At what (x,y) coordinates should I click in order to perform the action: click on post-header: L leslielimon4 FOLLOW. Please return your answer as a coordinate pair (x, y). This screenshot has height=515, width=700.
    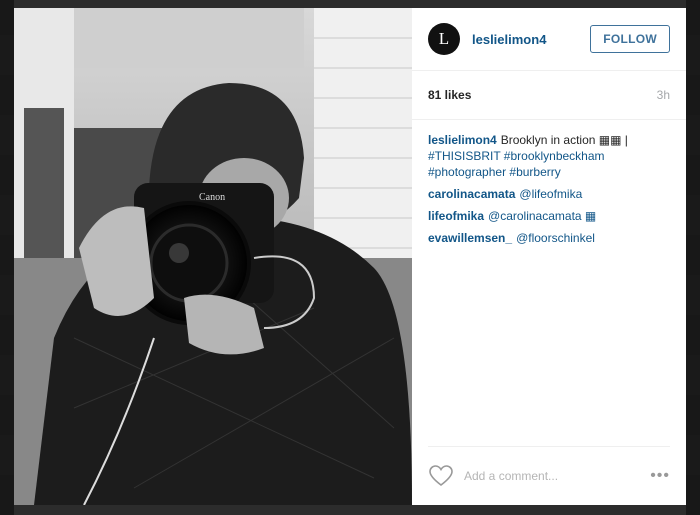
    Looking at the image, I should click on (549, 39).